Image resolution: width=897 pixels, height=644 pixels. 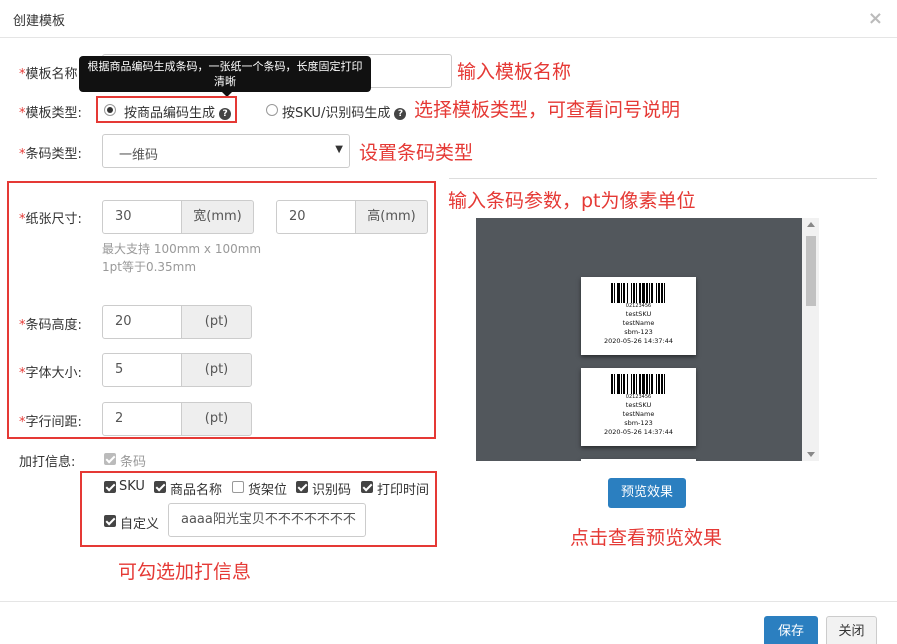 I want to click on line-spacing-unit: (pt), so click(x=216, y=419).